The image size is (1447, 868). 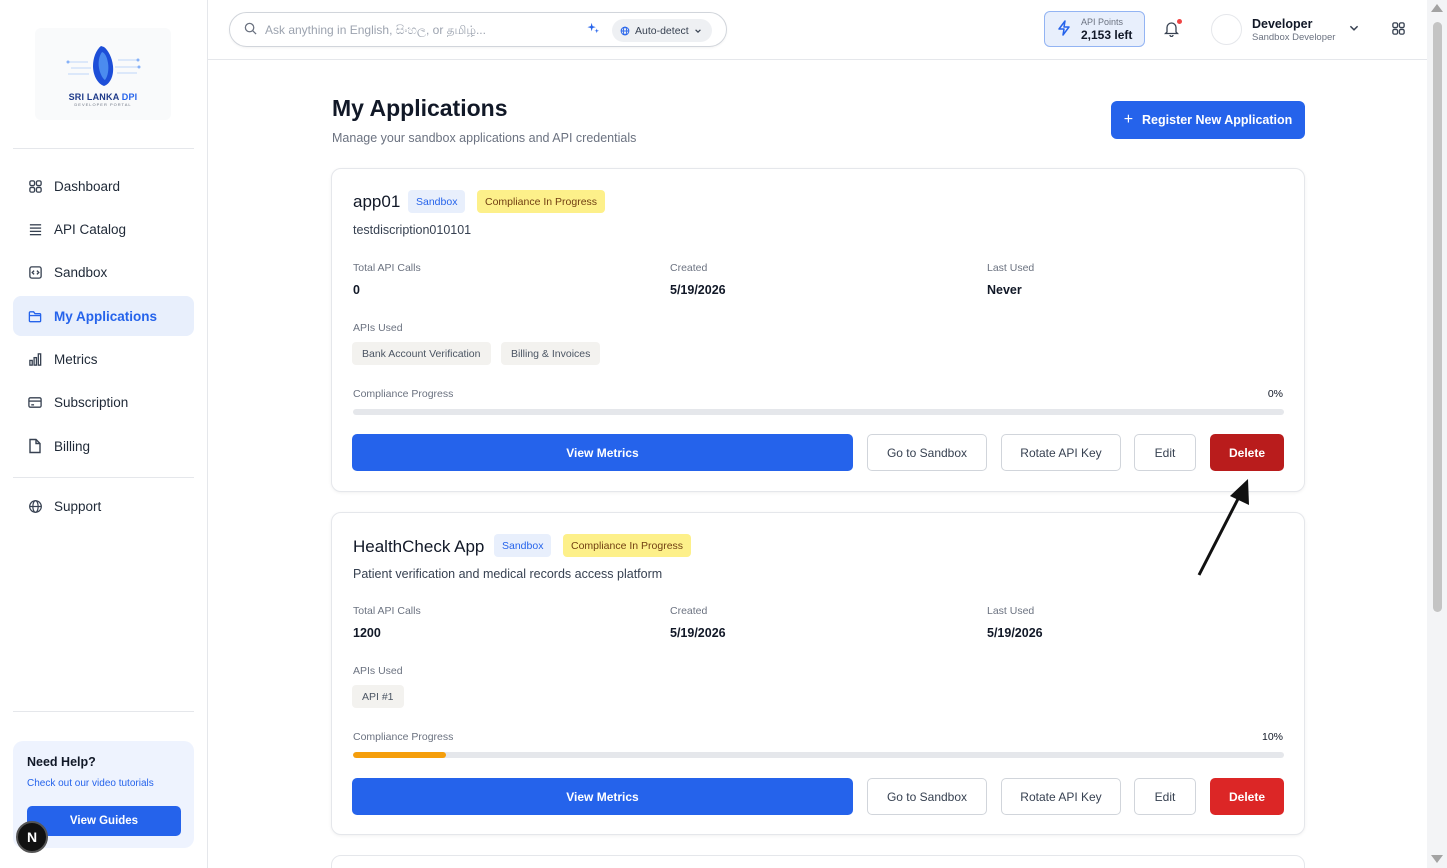 I want to click on register-new-application-button: + Register New Application, so click(x=1208, y=120).